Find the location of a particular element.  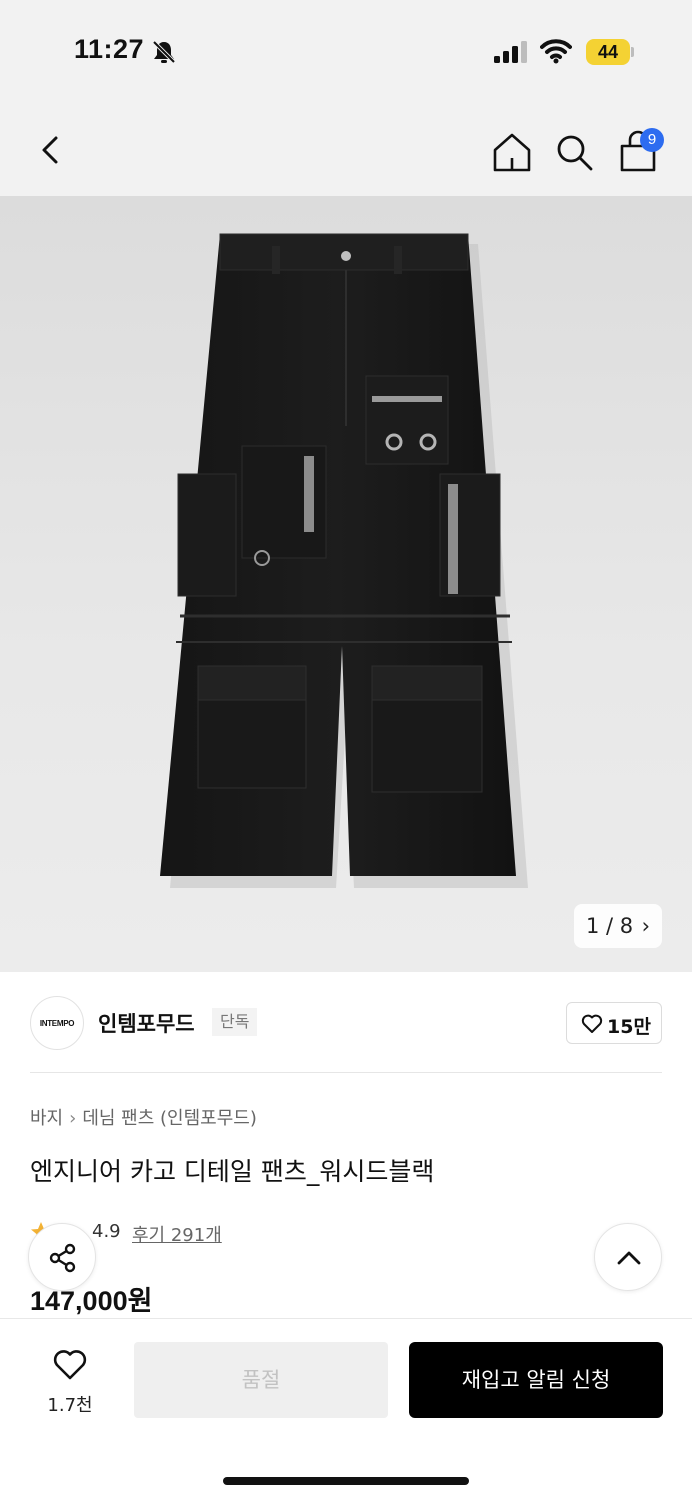

breadcrumb-item: 바지 is located at coordinates (46, 1118).